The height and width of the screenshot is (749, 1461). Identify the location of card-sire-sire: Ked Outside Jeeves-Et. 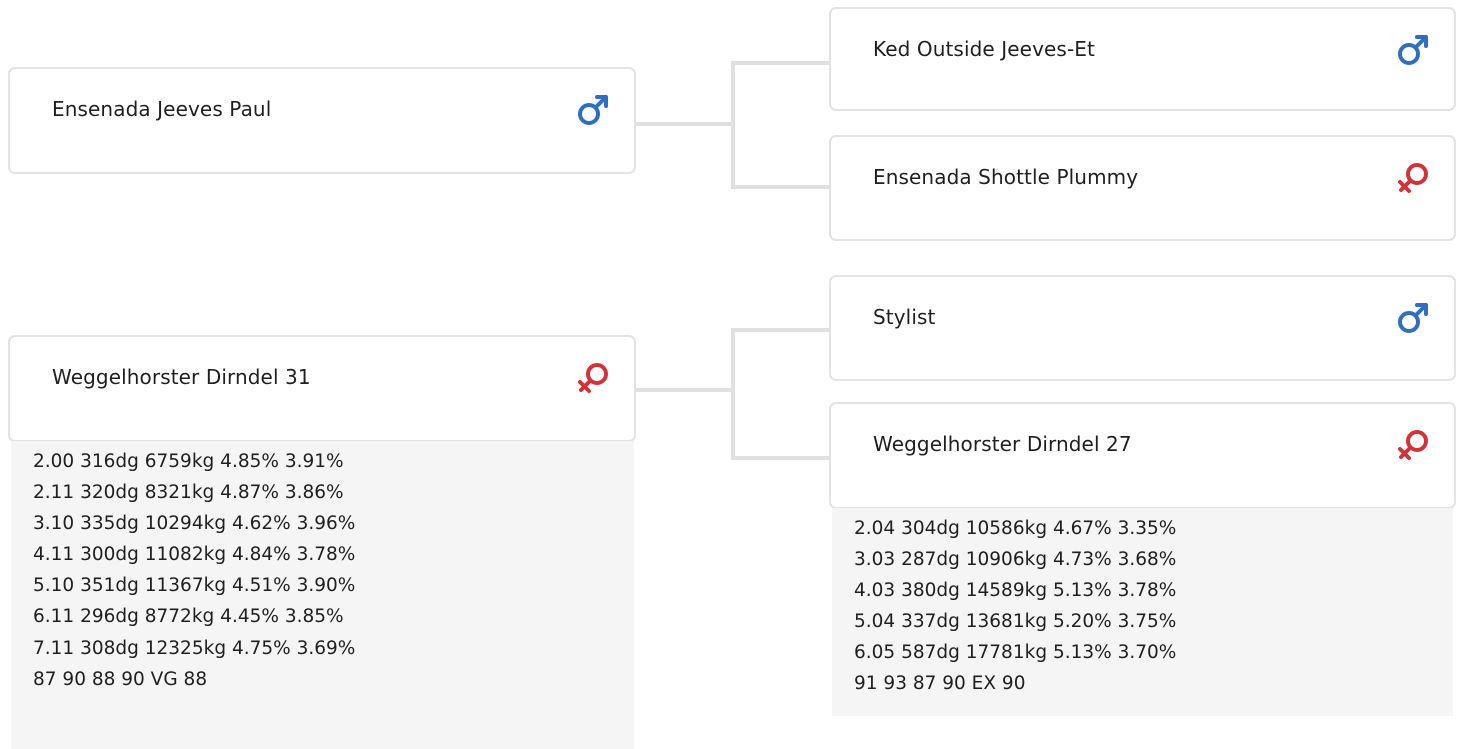
(1142, 59).